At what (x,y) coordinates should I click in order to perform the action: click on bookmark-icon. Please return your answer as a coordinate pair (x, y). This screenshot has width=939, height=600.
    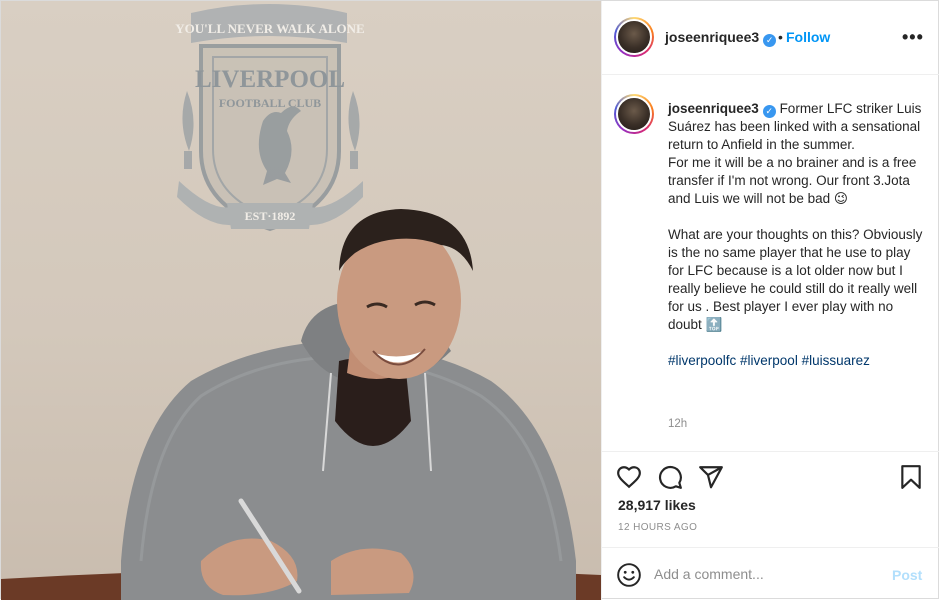
    Looking at the image, I should click on (911, 477).